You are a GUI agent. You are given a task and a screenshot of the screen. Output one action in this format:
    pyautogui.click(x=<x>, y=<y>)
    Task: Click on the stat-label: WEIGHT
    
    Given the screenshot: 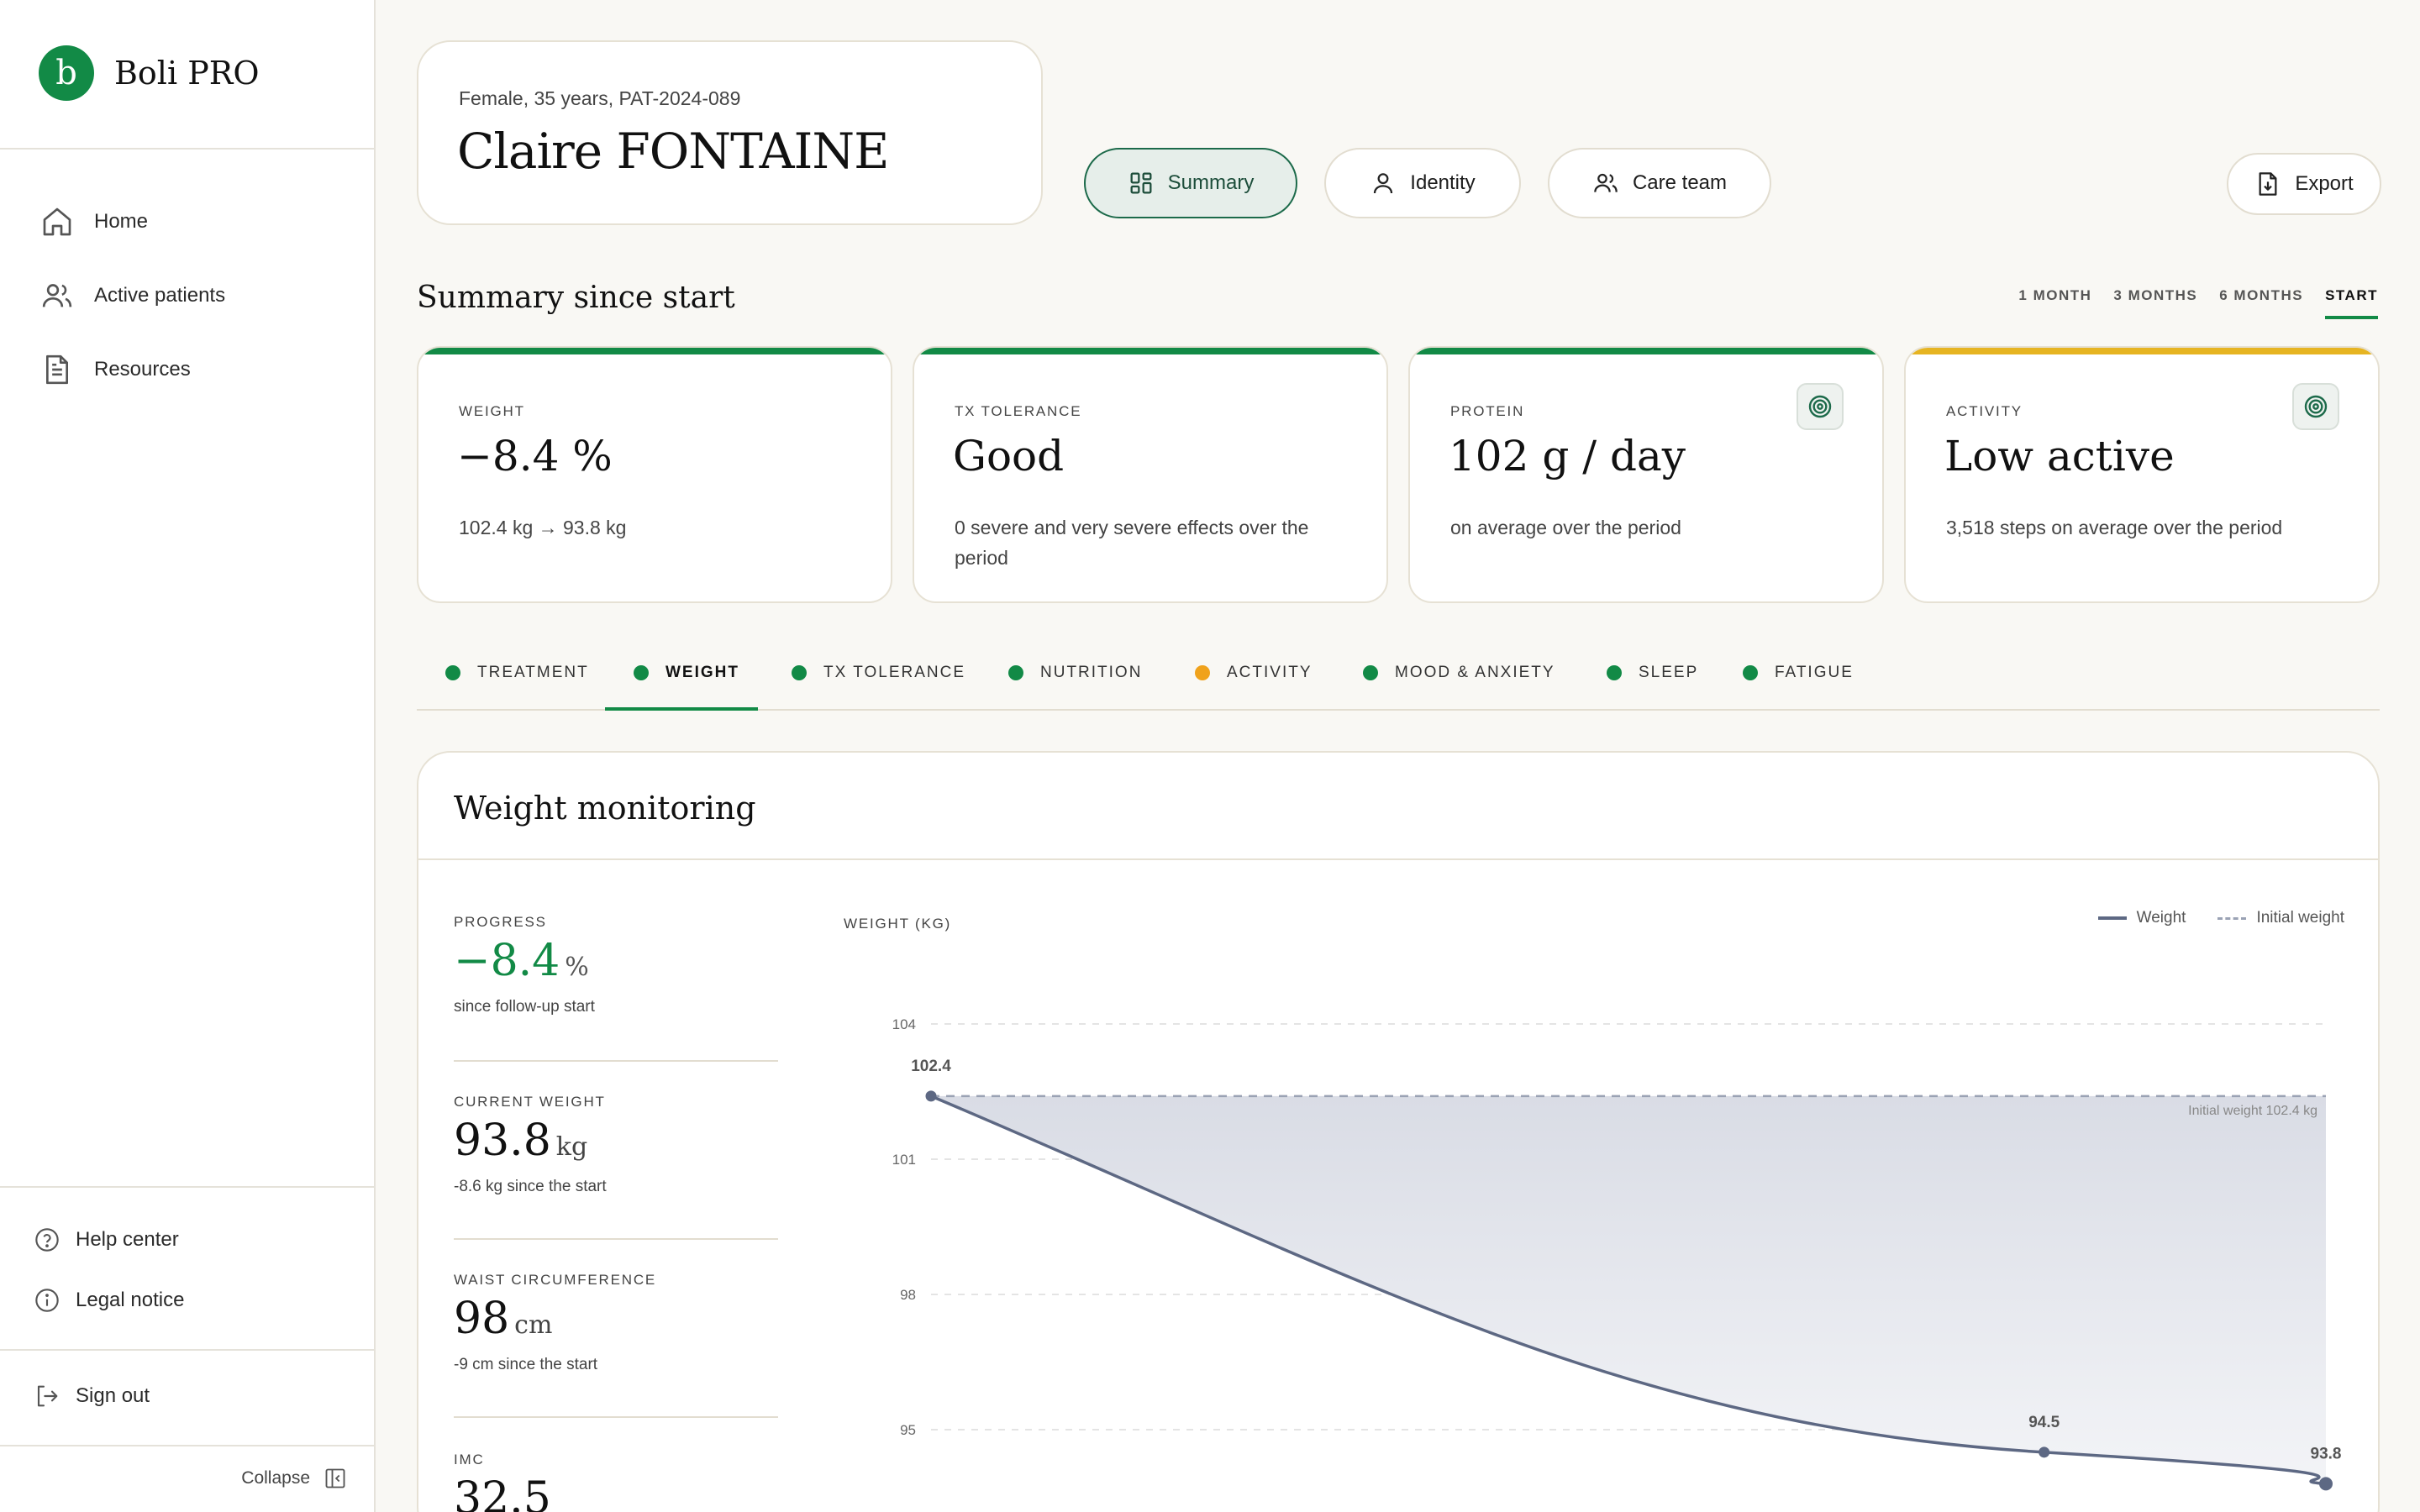 What is the action you would take?
    pyautogui.click(x=492, y=411)
    